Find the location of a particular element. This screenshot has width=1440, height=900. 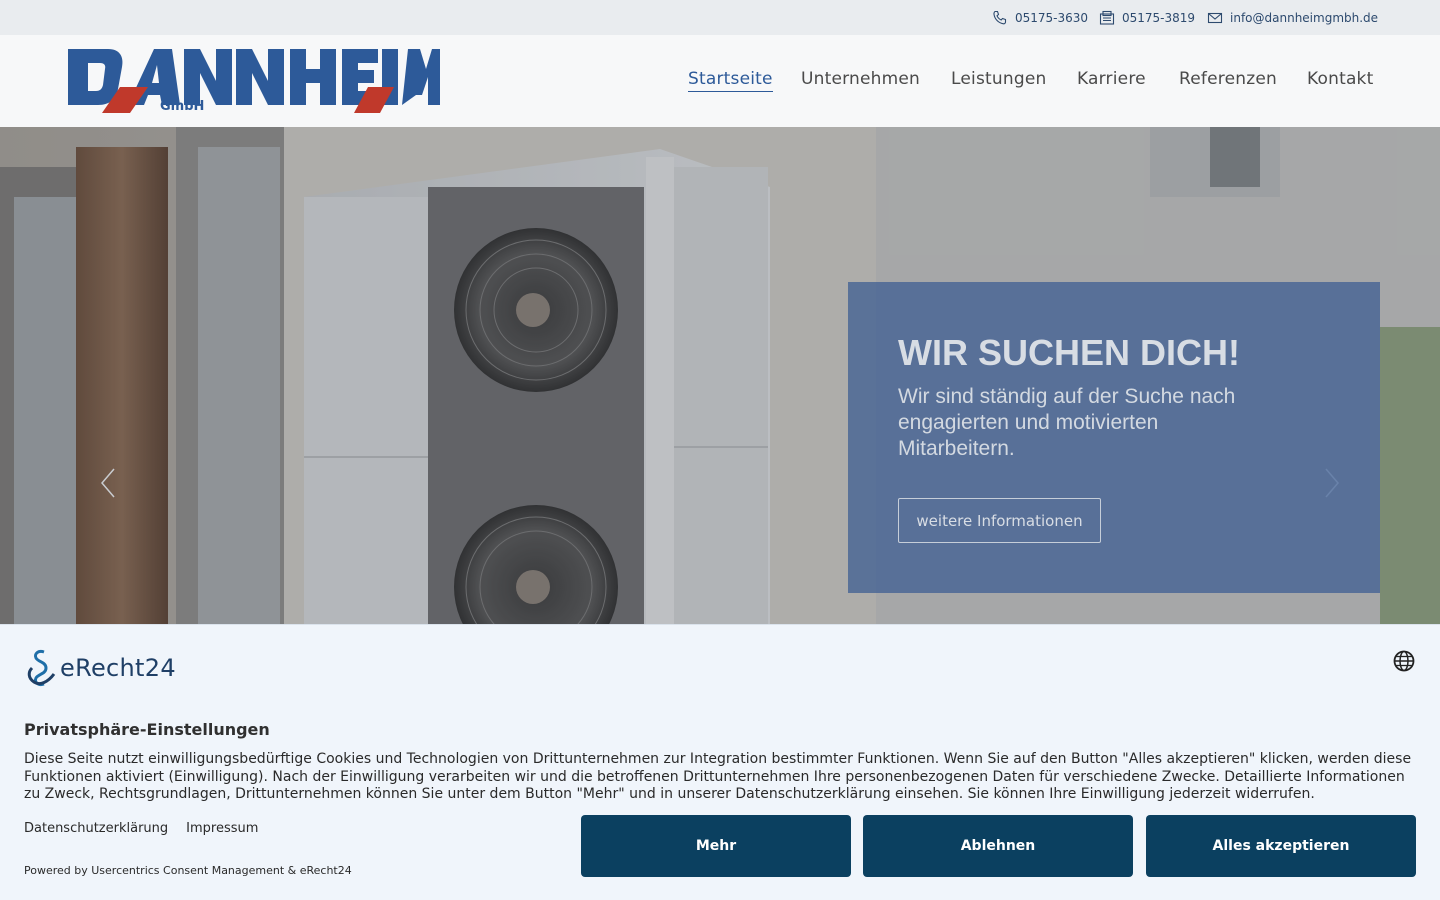

nav-item-kontakt: Kontakt is located at coordinates (1340, 79).